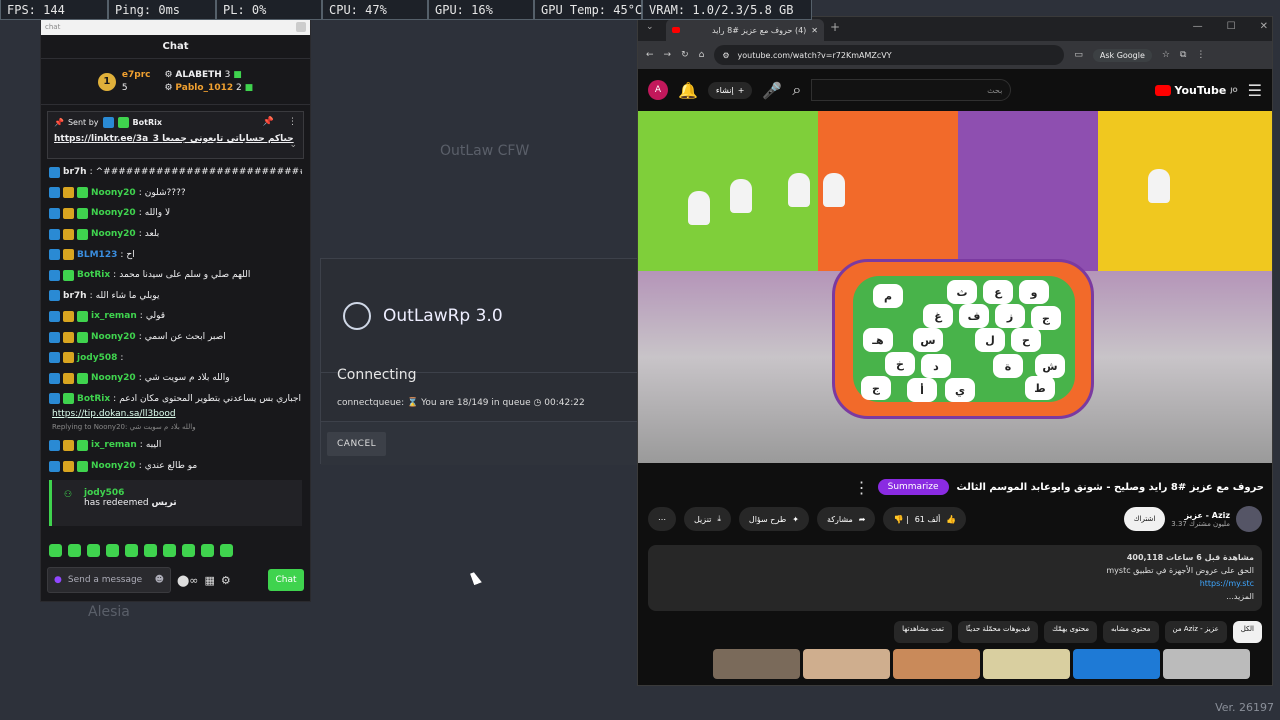 Image resolution: width=1280 pixels, height=720 pixels. Describe the element at coordinates (109, 580) in the screenshot. I see `message-input: ● Send a message ☻` at that location.